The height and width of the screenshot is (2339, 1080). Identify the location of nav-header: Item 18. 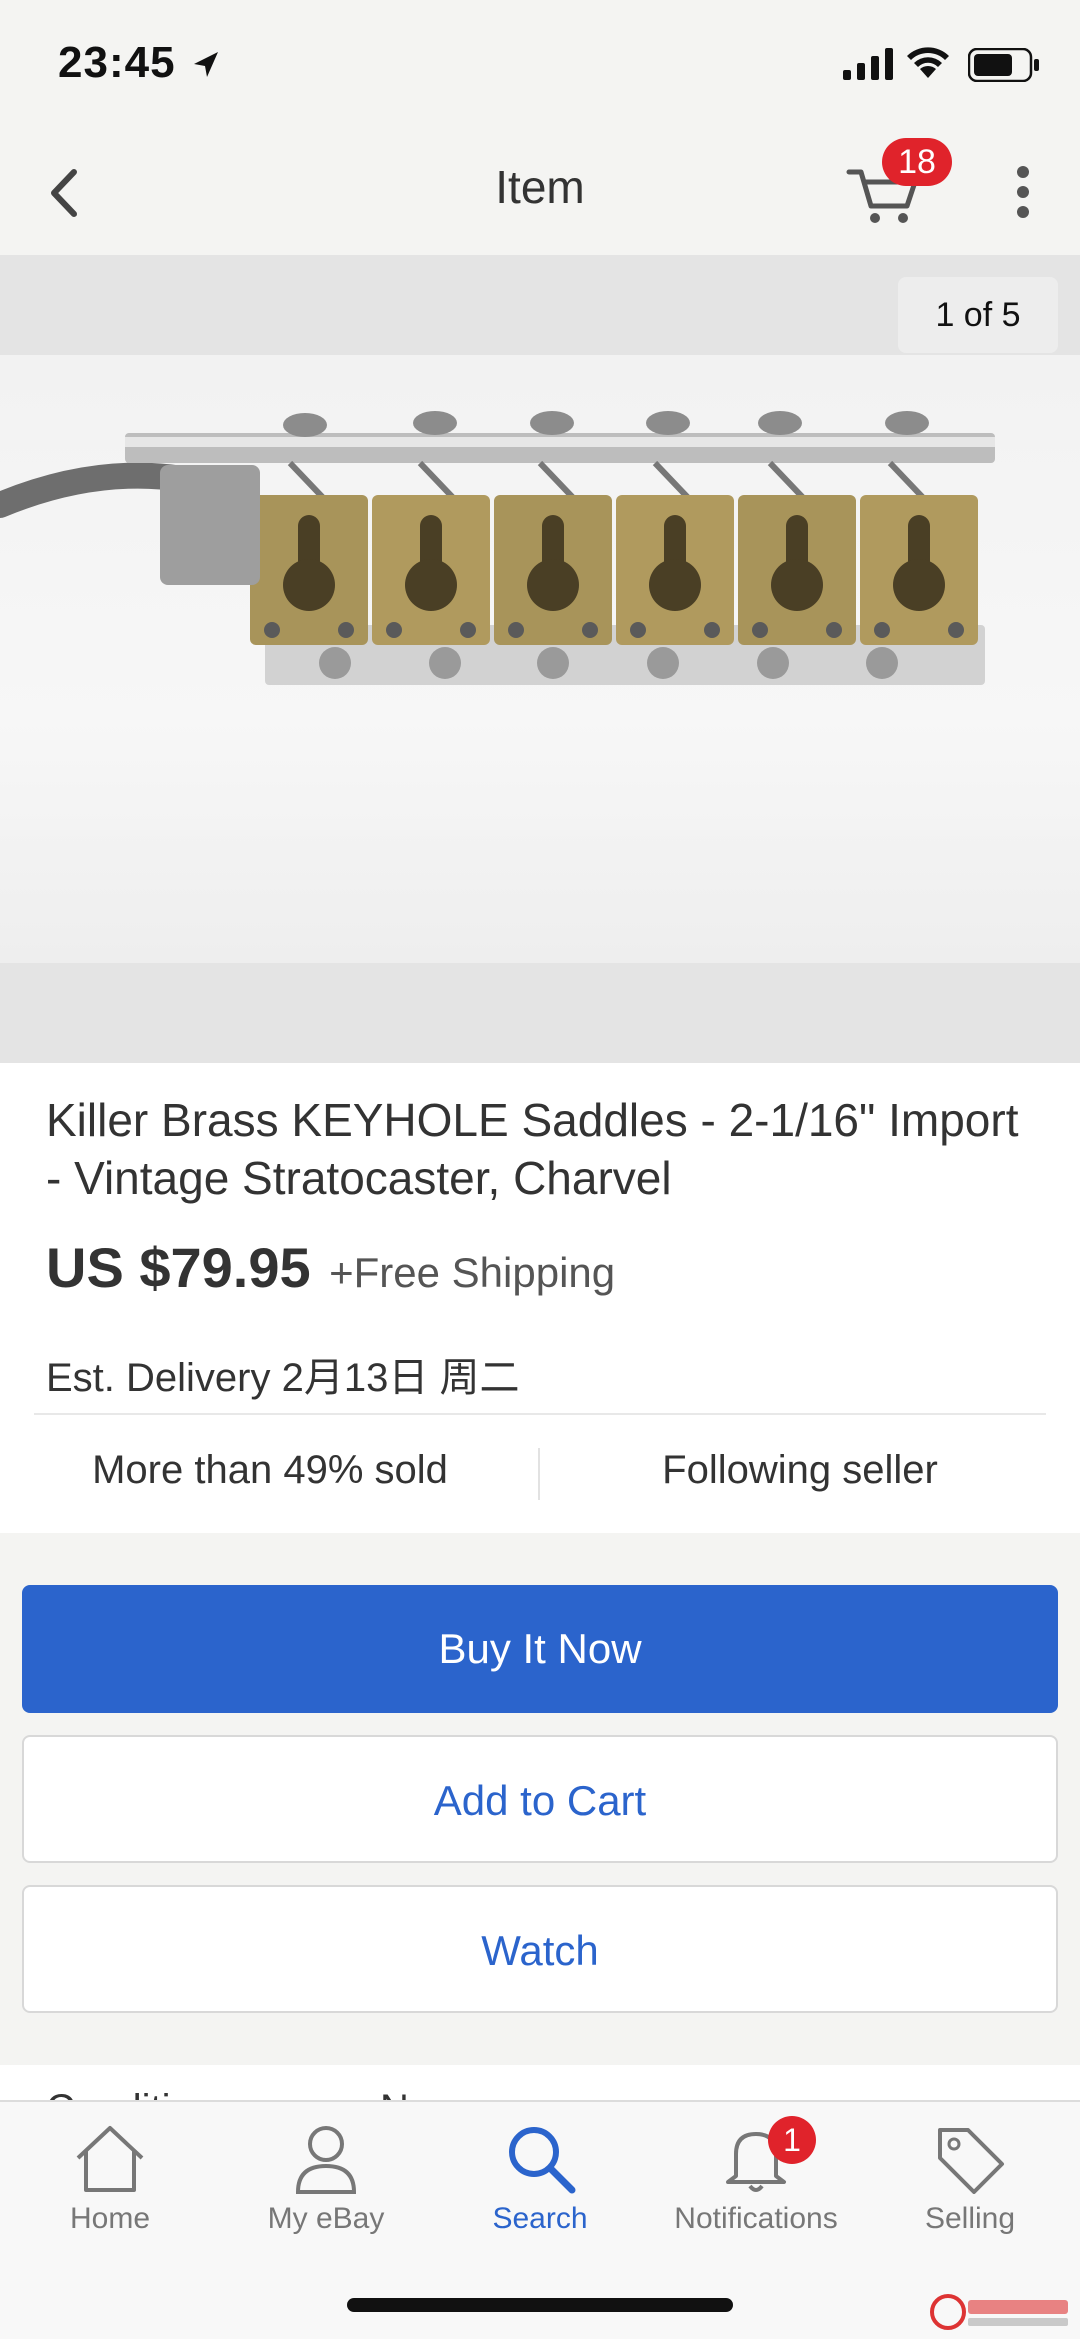
(540, 192).